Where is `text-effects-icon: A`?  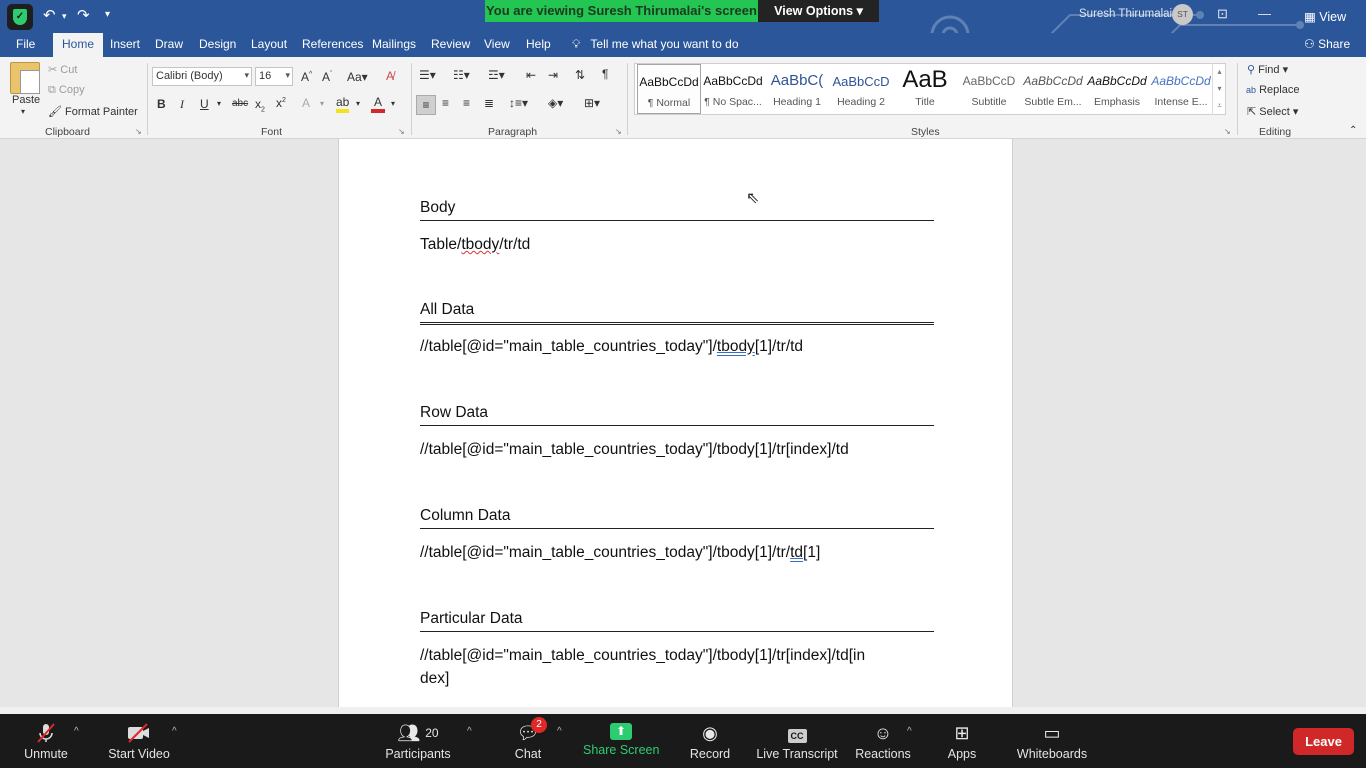
text-effects-icon: A is located at coordinates (306, 103).